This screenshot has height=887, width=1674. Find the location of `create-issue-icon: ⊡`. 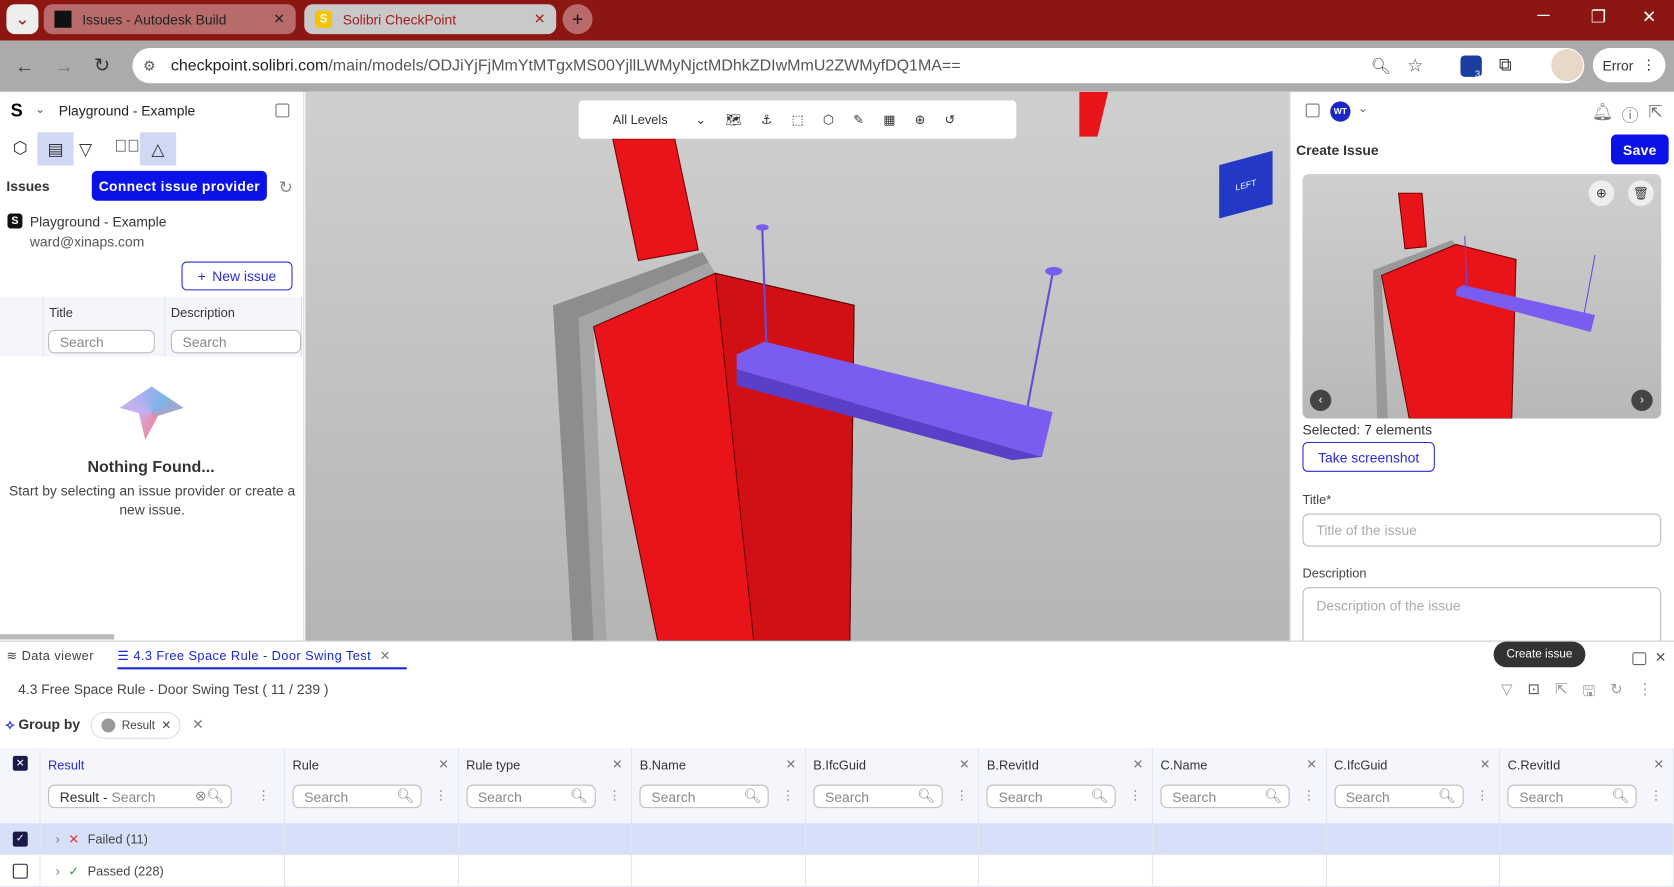

create-issue-icon: ⊡ is located at coordinates (1534, 693).